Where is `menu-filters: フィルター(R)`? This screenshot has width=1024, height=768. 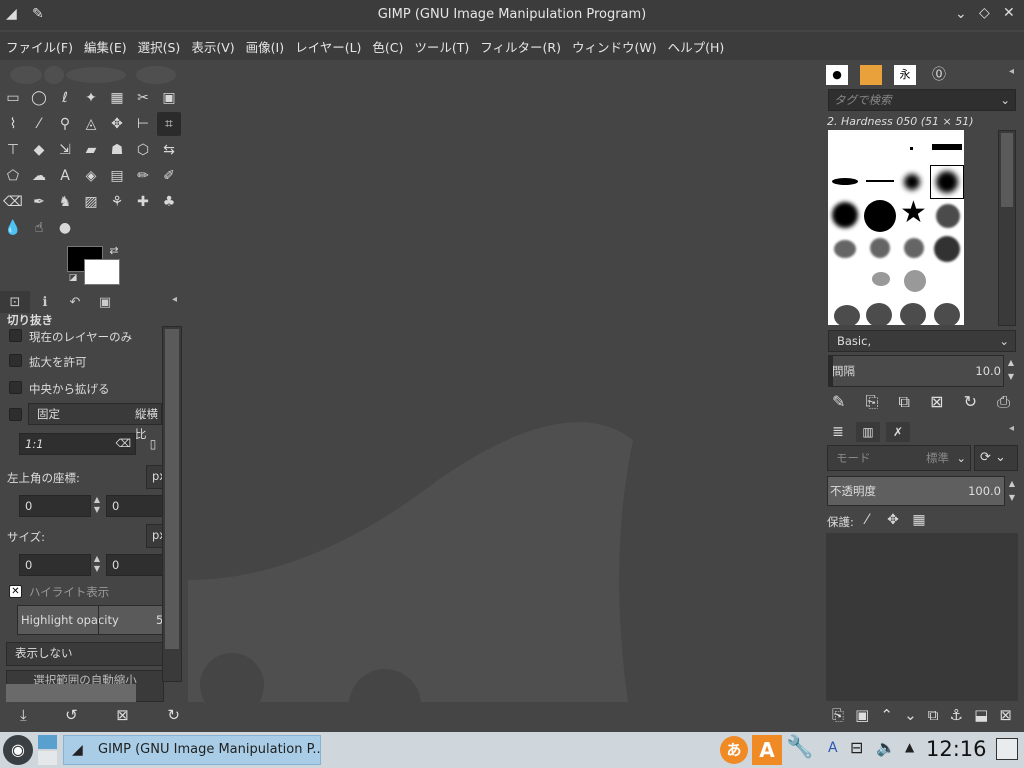
menu-filters: フィルター(R) is located at coordinates (520, 46).